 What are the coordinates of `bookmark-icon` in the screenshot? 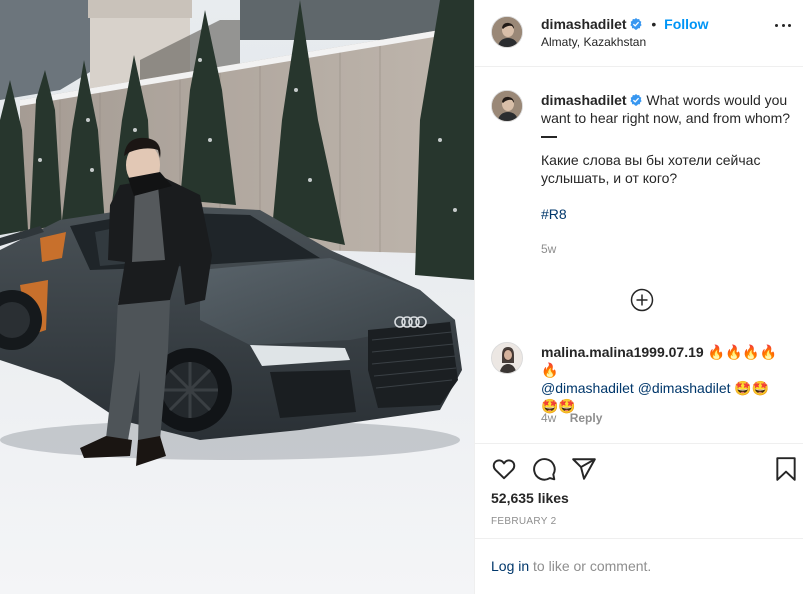 It's located at (786, 469).